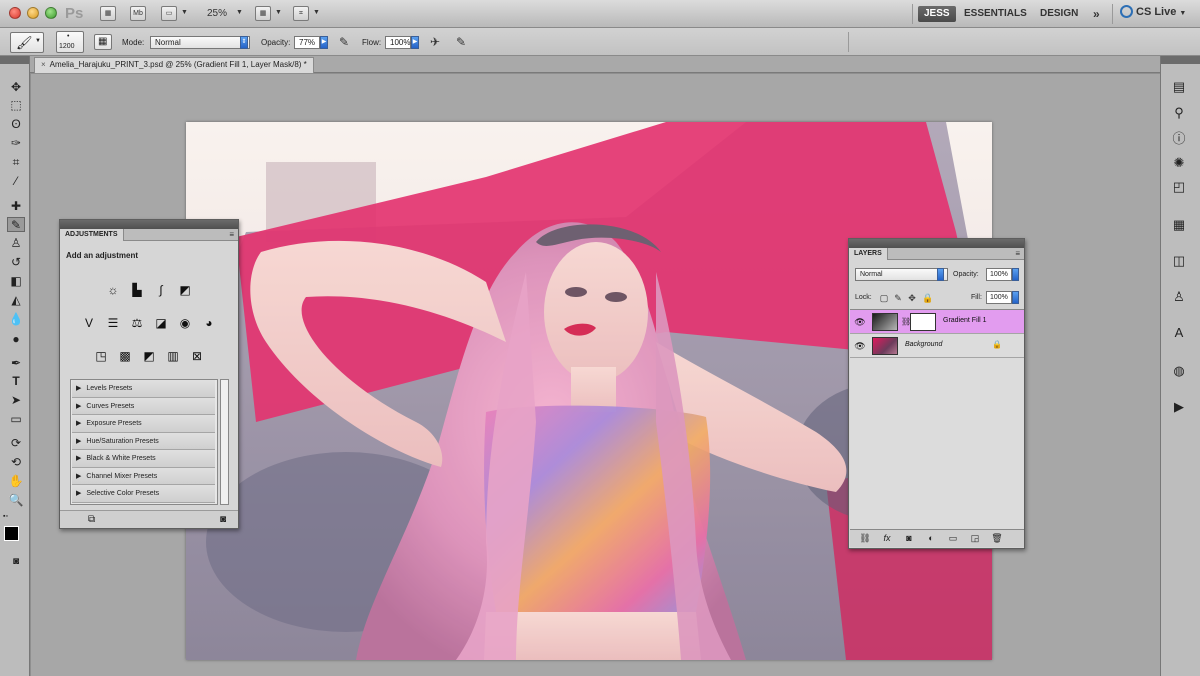  What do you see at coordinates (1153, 11) in the screenshot?
I see `cs-live-button: CS Live ▼` at bounding box center [1153, 11].